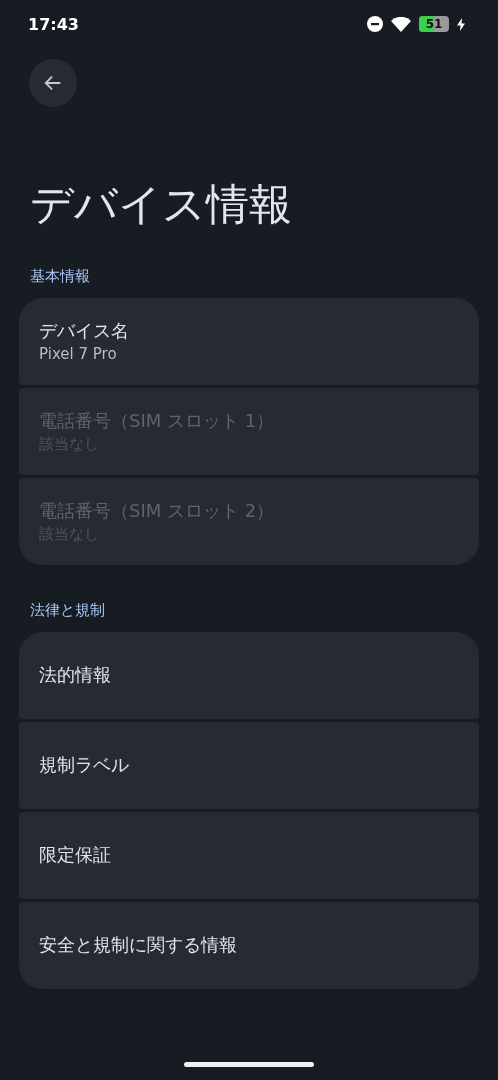 This screenshot has height=1080, width=498. I want to click on page-title: デバイス情報, so click(161, 205).